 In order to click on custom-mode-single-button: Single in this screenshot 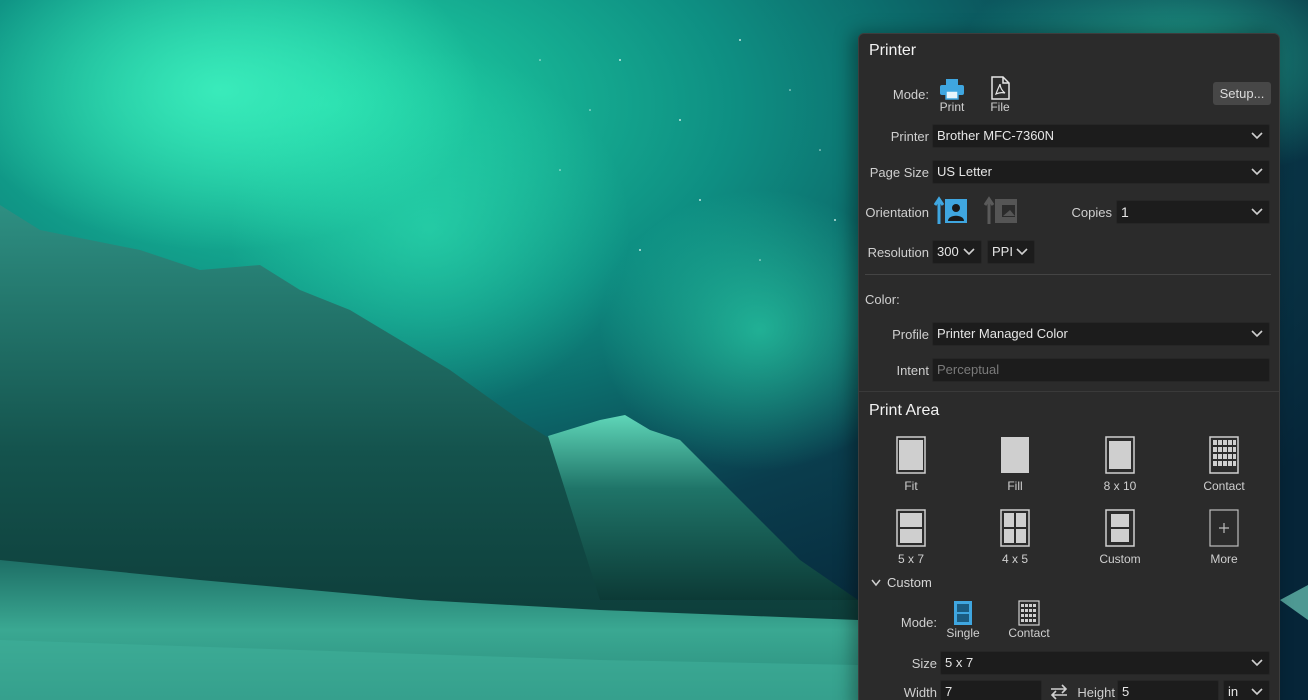, I will do `click(963, 620)`.